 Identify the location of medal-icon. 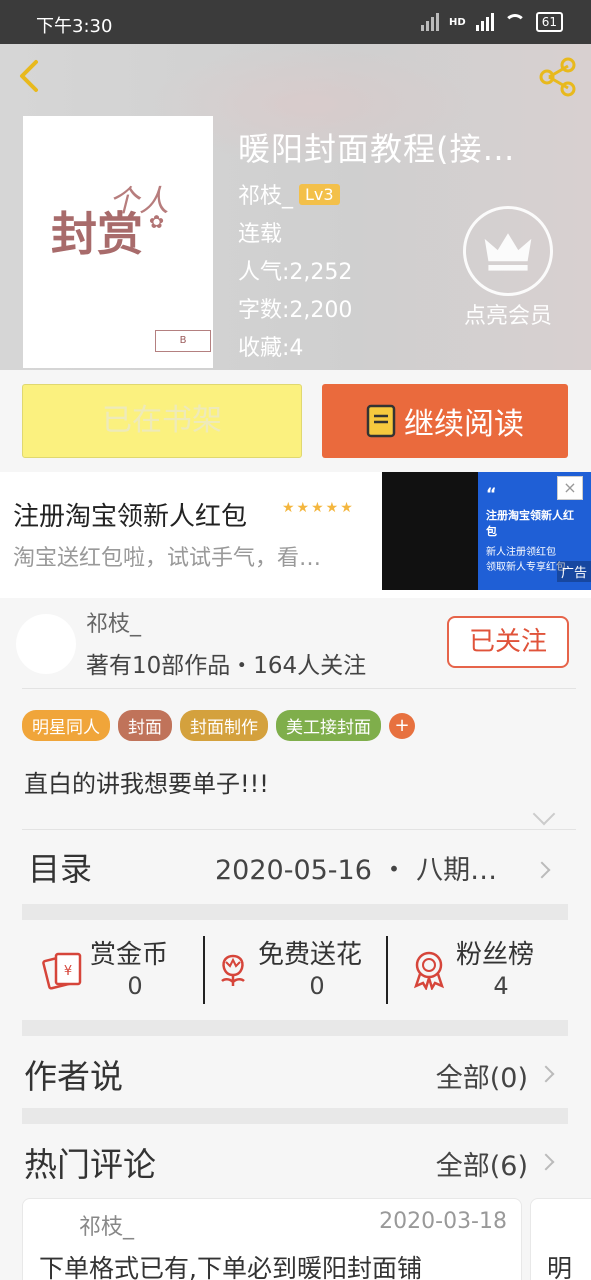
(429, 970).